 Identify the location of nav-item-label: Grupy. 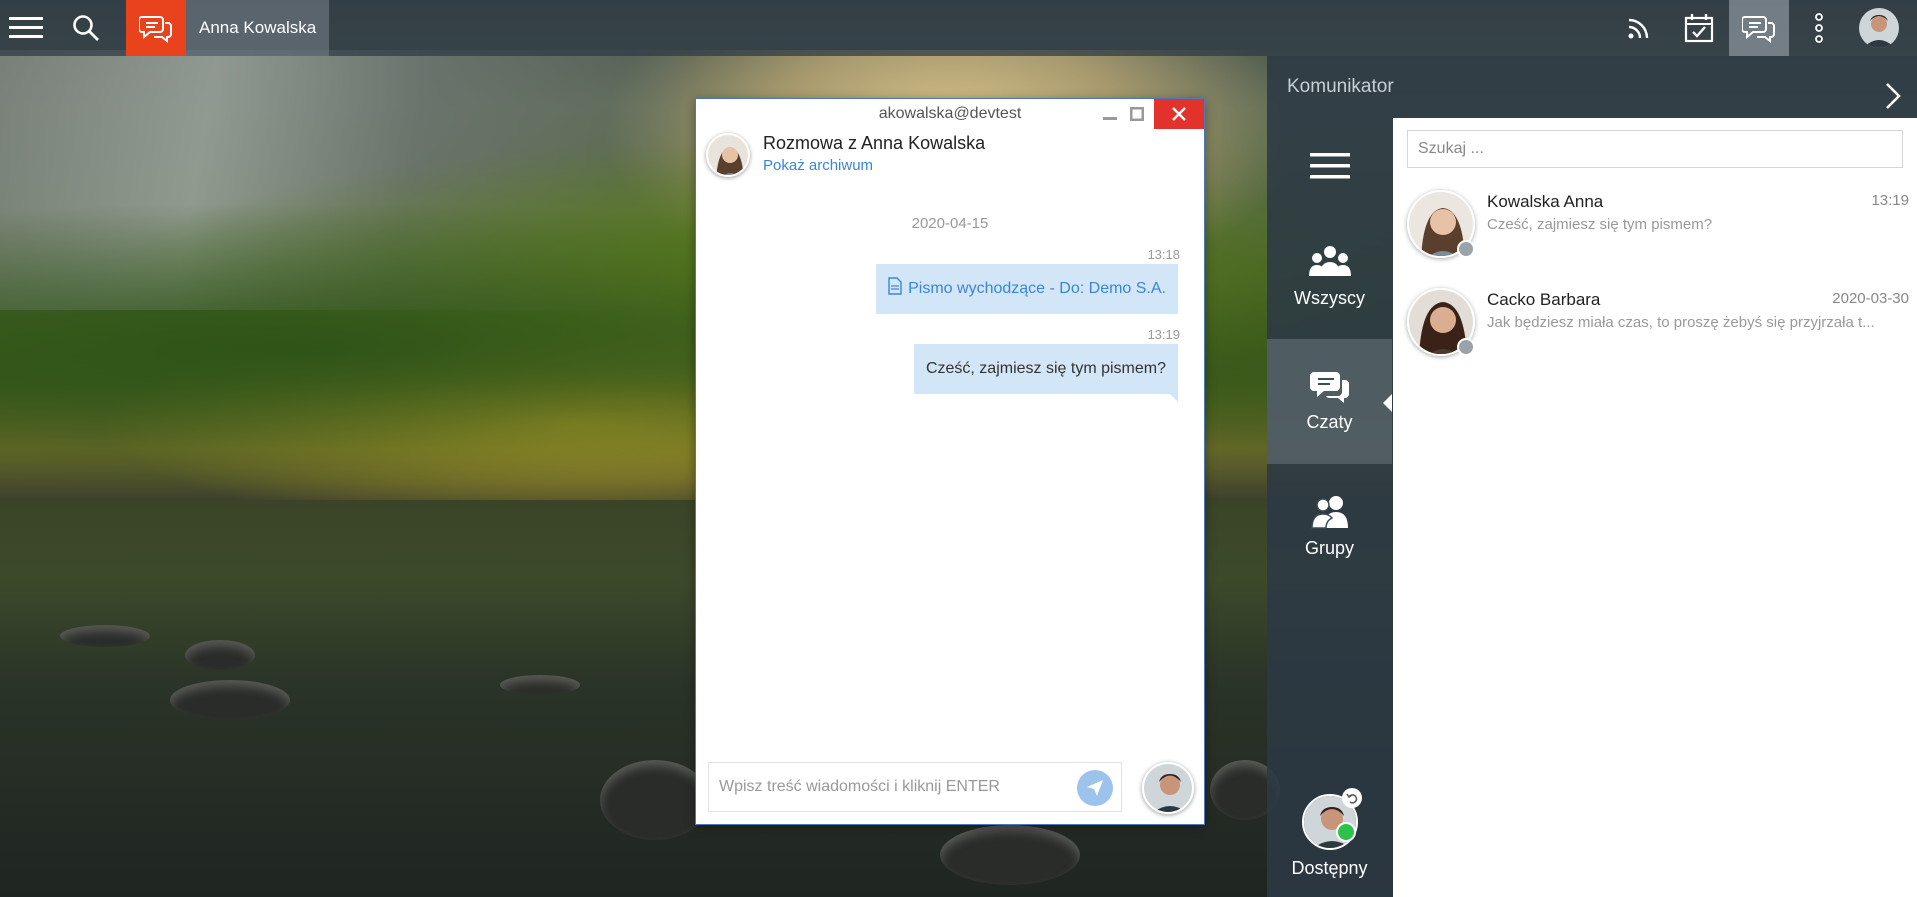
(1329, 548).